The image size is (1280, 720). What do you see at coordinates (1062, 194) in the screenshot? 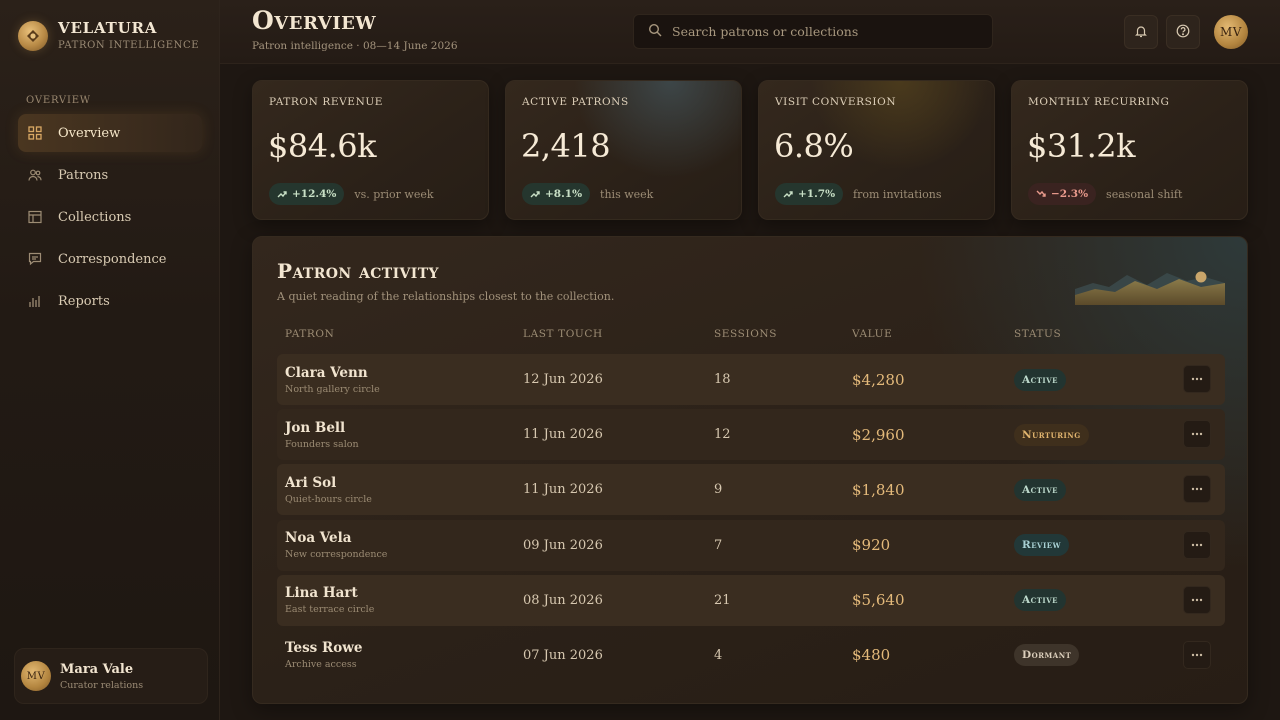
I see `delta-badge: −2.3%` at bounding box center [1062, 194].